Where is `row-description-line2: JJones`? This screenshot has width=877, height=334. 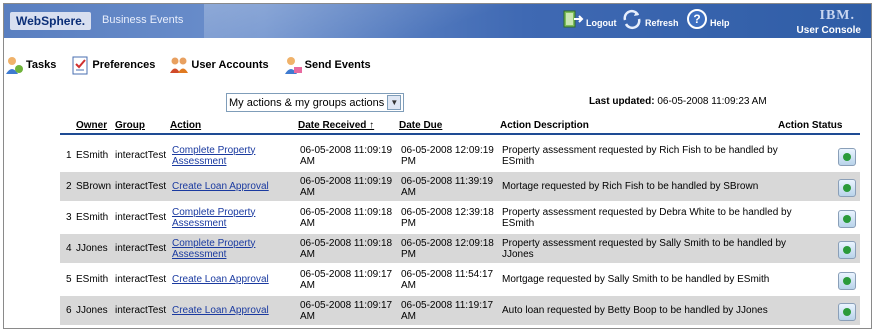
row-description-line2: JJones is located at coordinates (518, 254).